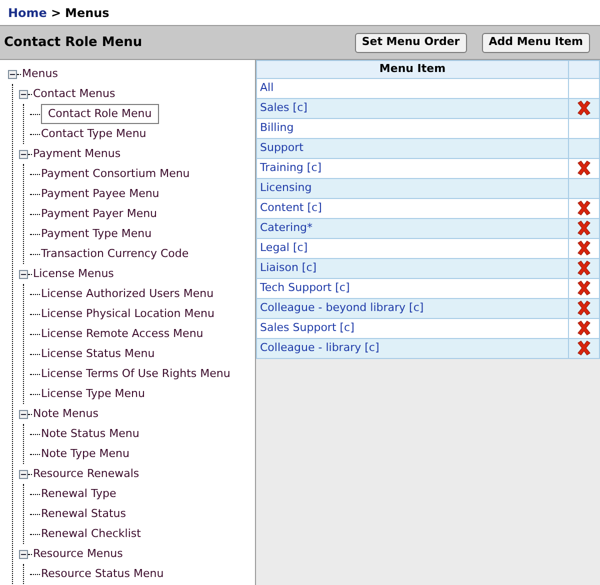 This screenshot has width=600, height=585. I want to click on tree-item: License Type Menu, so click(93, 394).